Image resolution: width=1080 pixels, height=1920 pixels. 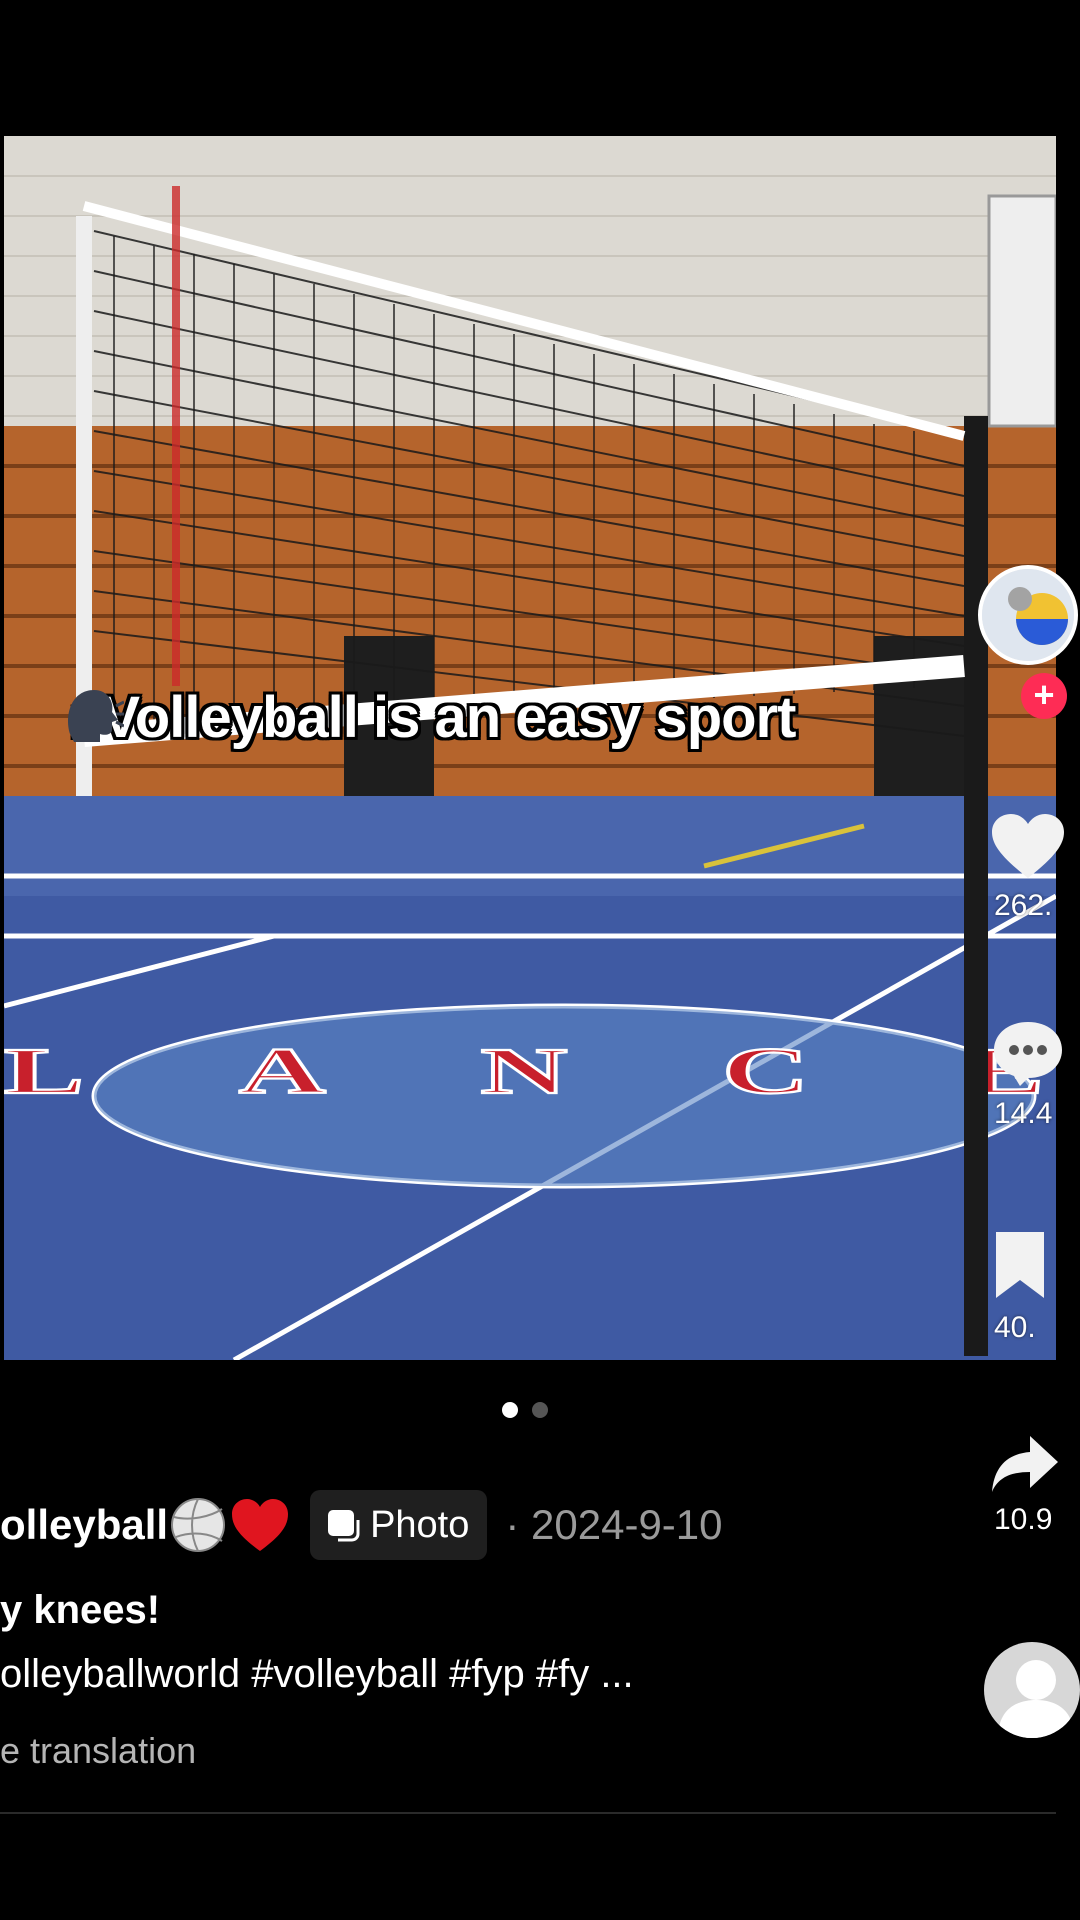 What do you see at coordinates (614, 1524) in the screenshot?
I see `post-date: · 2024-9-10` at bounding box center [614, 1524].